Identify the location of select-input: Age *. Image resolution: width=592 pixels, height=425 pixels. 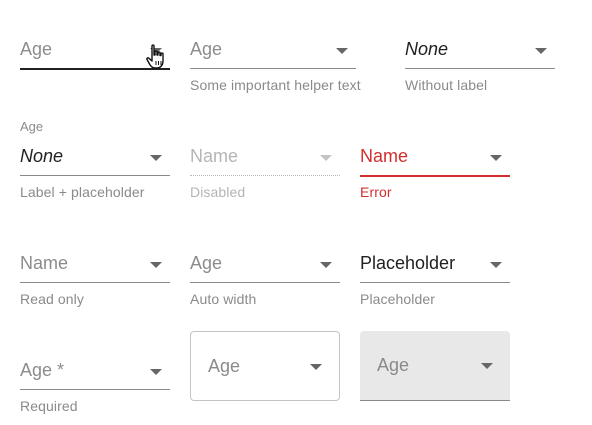
(95, 374).